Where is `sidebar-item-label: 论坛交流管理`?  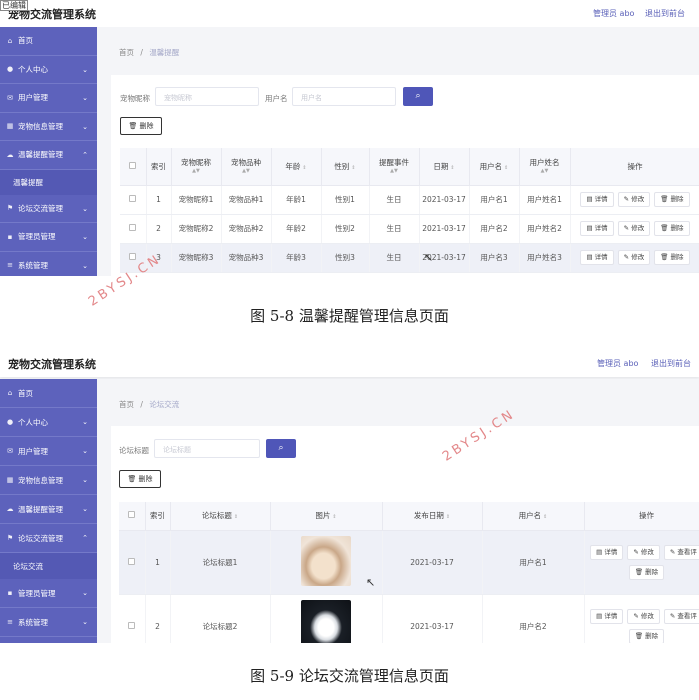 sidebar-item-label: 论坛交流管理 is located at coordinates (40, 208).